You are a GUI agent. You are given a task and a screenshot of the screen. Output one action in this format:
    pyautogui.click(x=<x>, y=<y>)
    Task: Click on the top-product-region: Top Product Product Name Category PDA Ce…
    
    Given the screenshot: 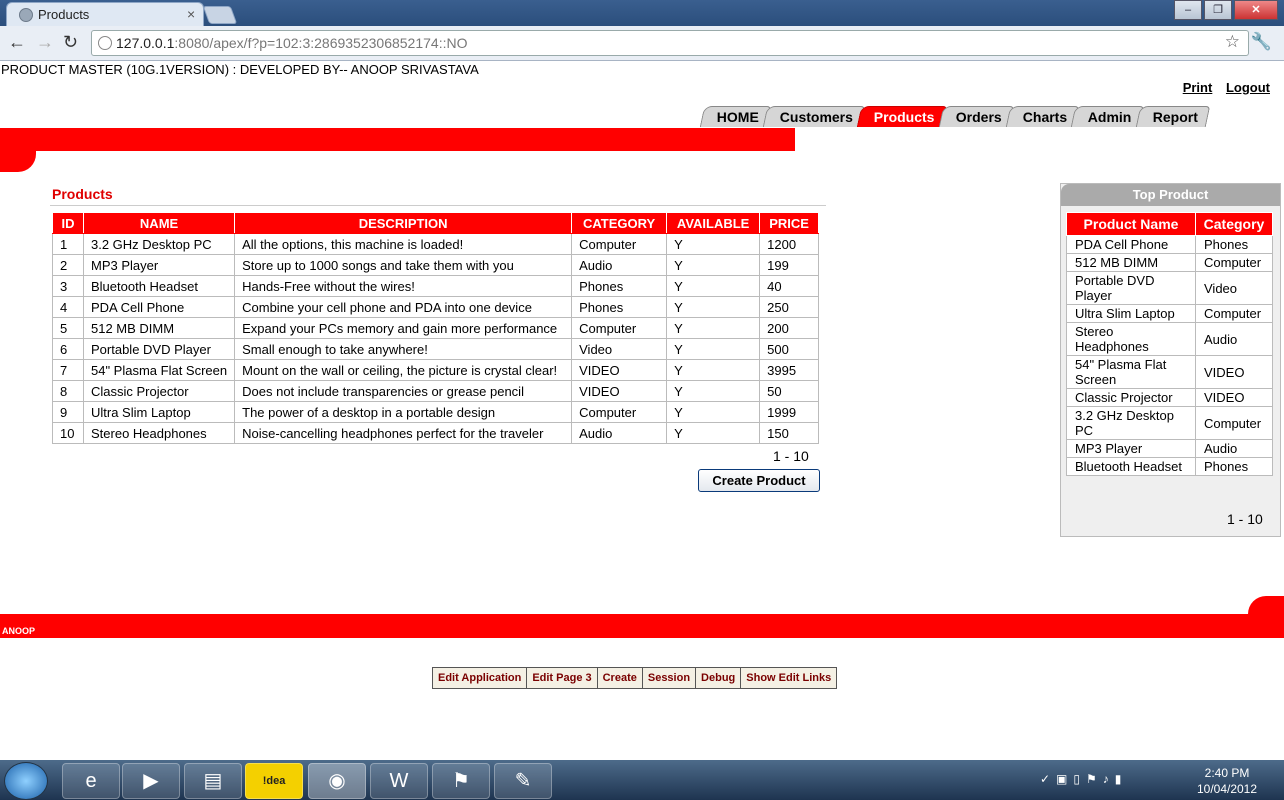 What is the action you would take?
    pyautogui.click(x=1170, y=360)
    